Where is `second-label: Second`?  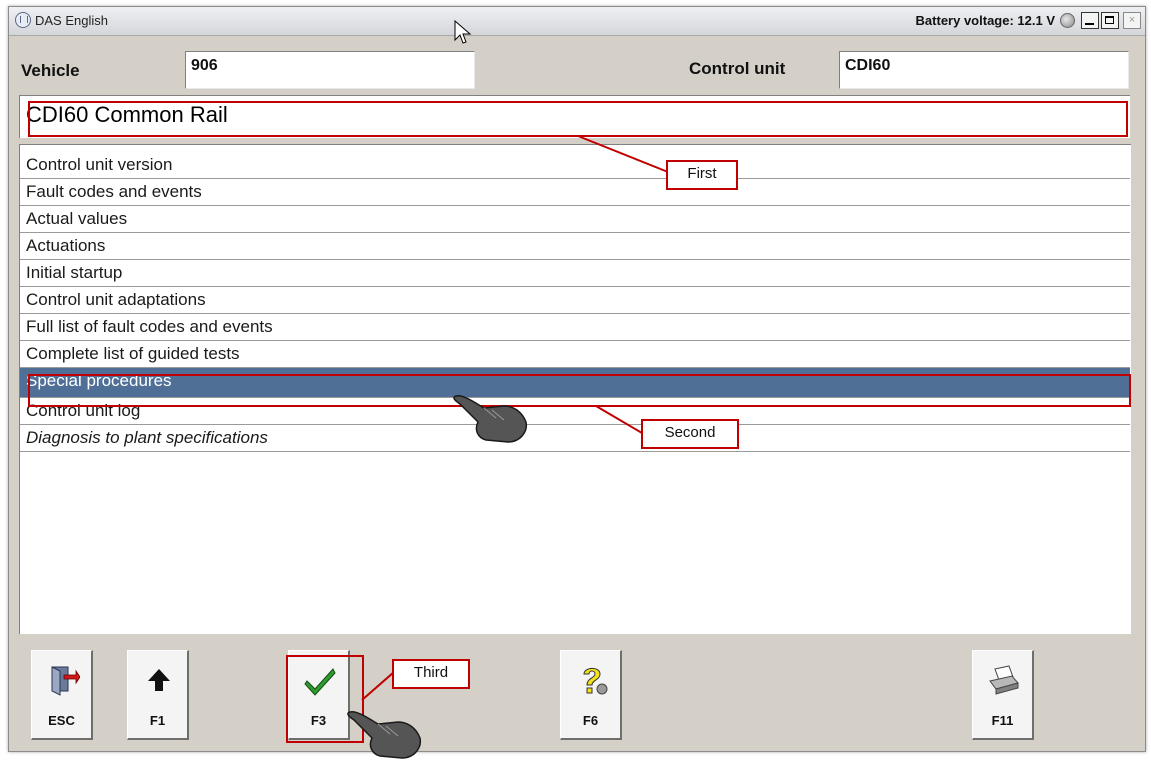 second-label: Second is located at coordinates (690, 434).